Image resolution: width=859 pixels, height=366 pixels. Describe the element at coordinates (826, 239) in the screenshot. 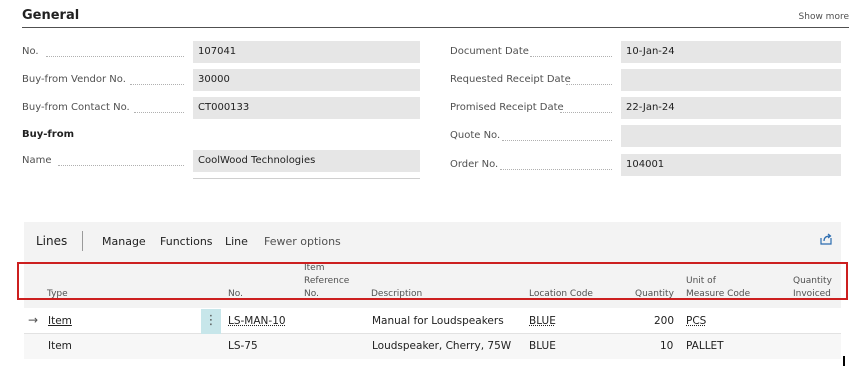

I see `share-icon` at that location.